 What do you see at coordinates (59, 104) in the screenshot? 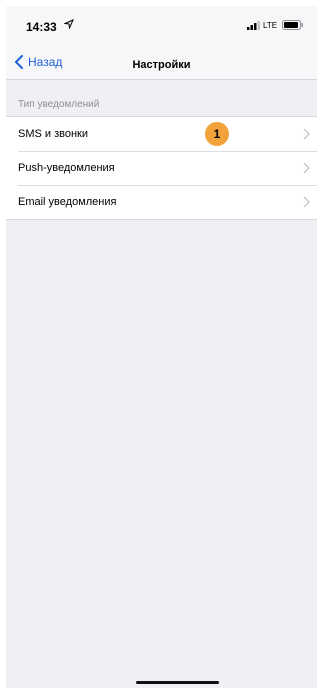
I see `section-header: Тип уведомлений` at bounding box center [59, 104].